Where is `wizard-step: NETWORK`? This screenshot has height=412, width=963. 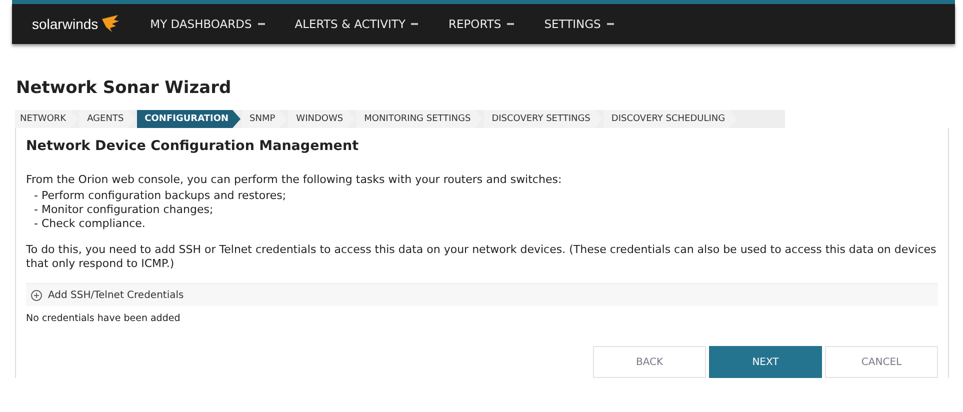
wizard-step: NETWORK is located at coordinates (46, 119).